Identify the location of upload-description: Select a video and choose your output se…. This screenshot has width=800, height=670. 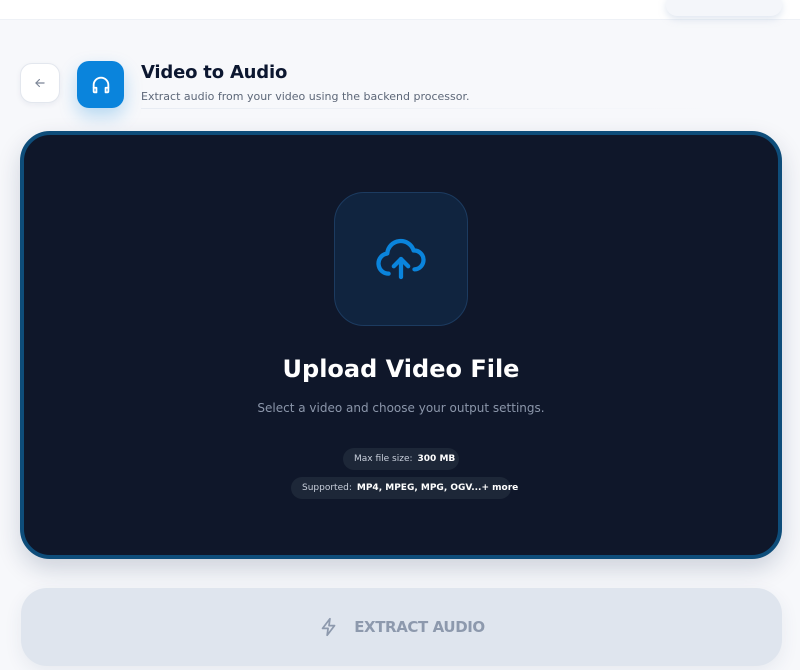
(401, 408).